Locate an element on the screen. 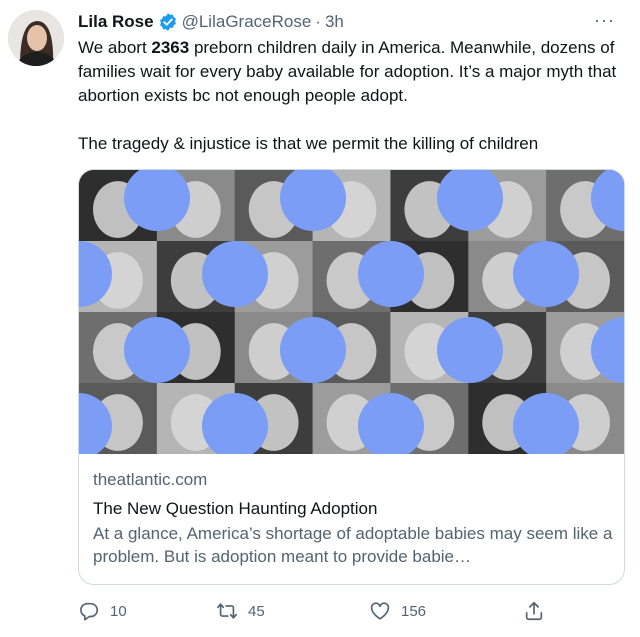 Image resolution: width=640 pixels, height=637 pixels. reply-count: 10 is located at coordinates (118, 611).